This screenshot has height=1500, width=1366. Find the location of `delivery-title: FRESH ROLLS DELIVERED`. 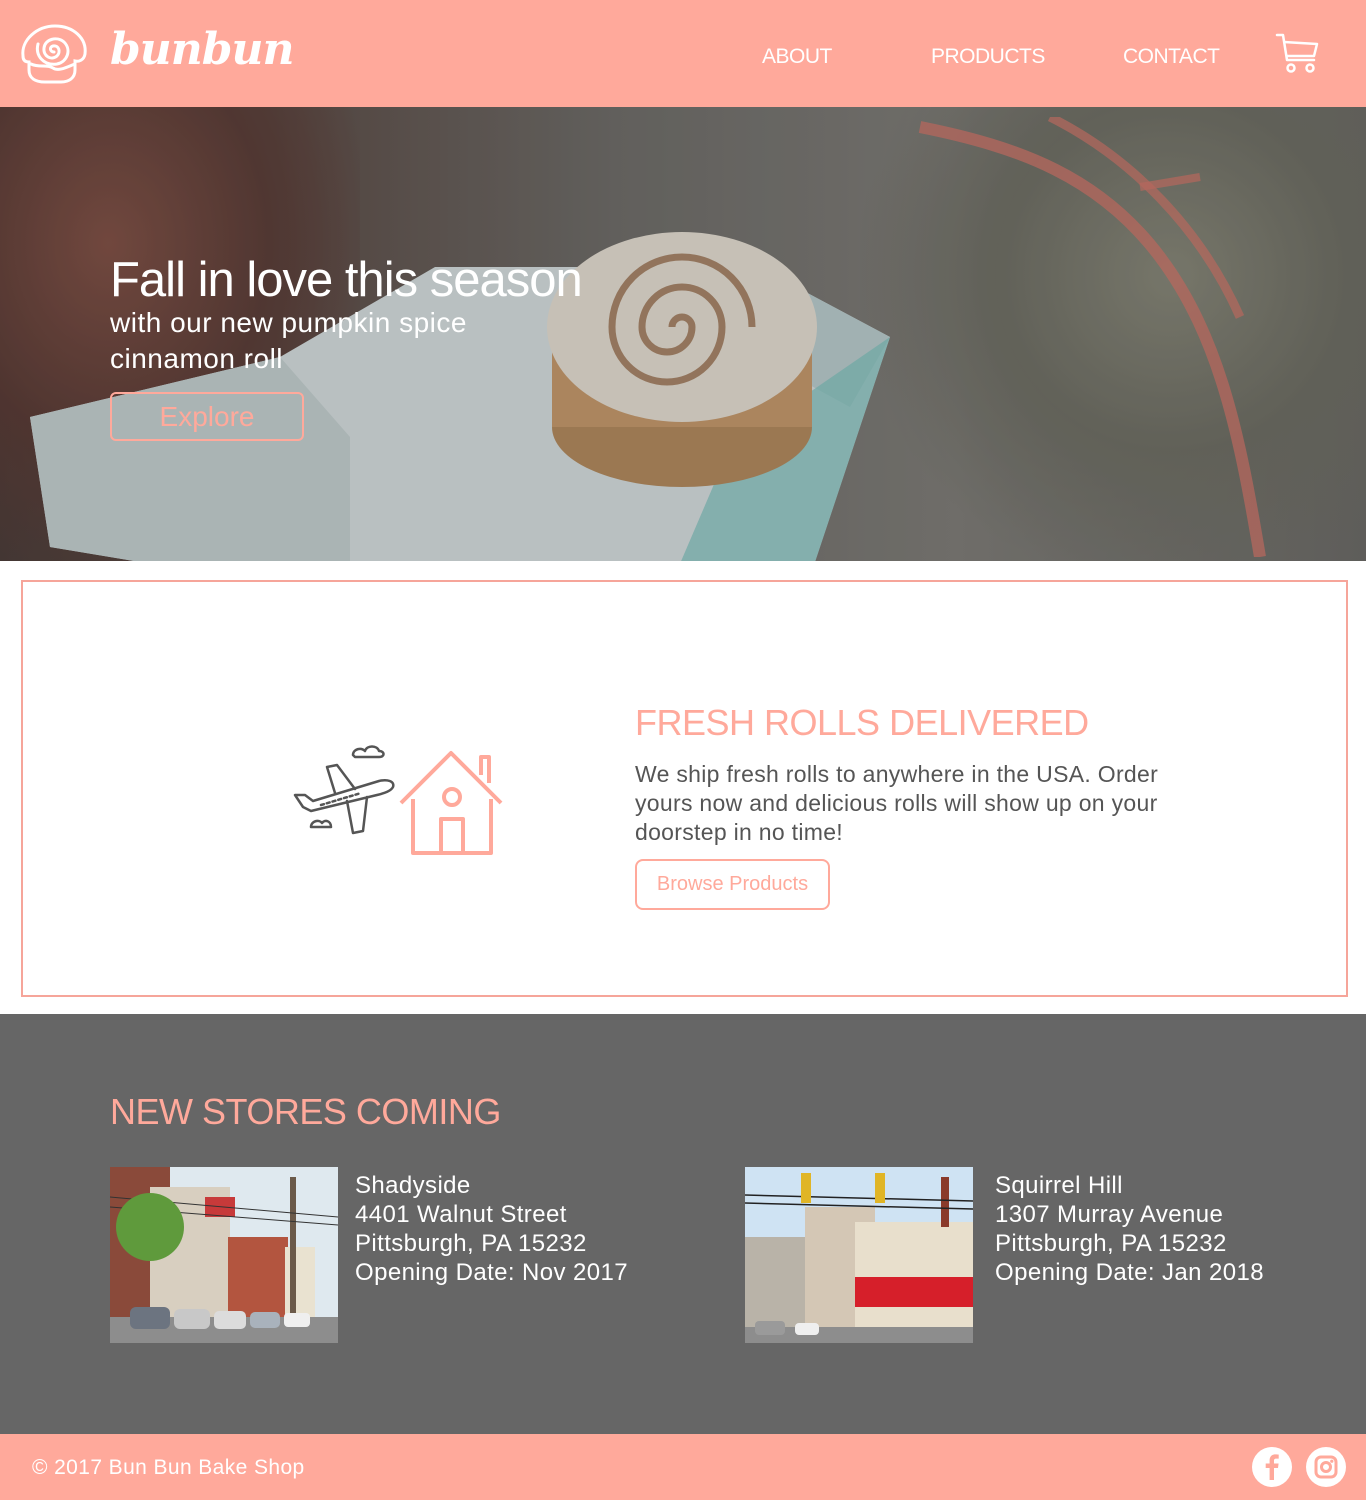

delivery-title: FRESH ROLLS DELIVERED is located at coordinates (862, 722).